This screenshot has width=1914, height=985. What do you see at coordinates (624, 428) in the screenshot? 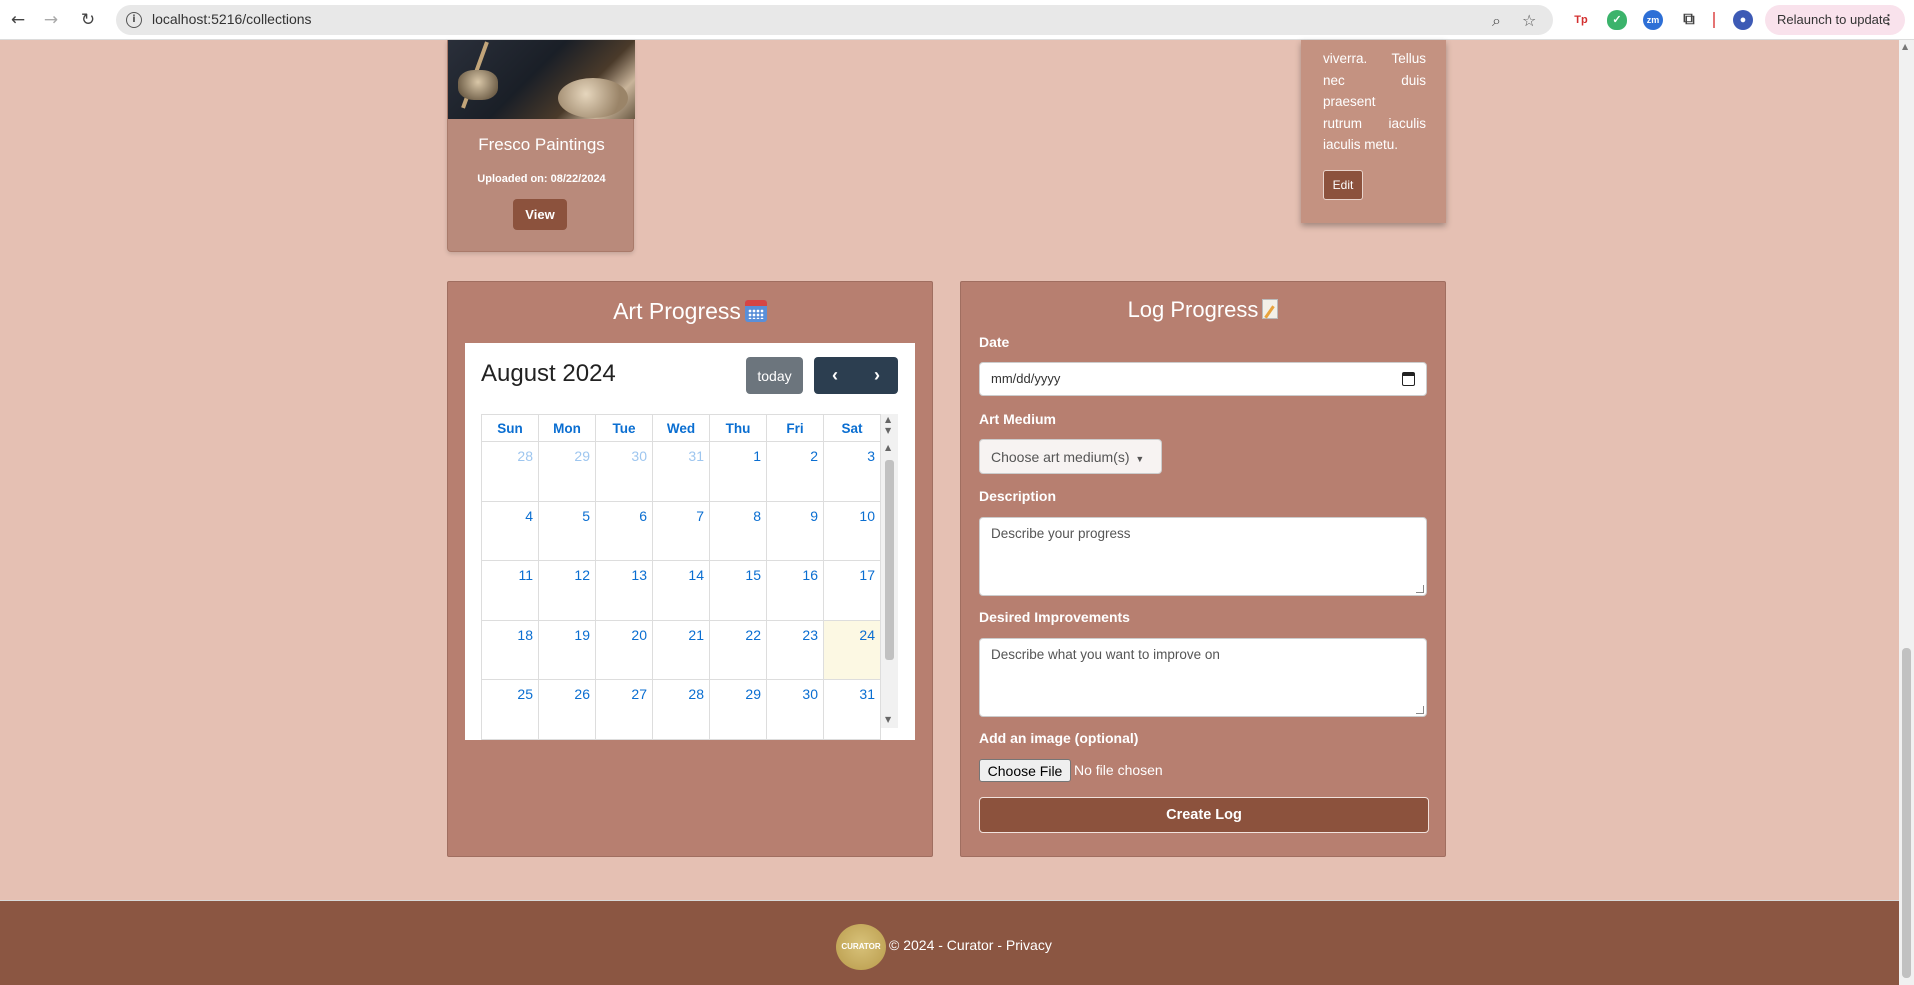
I see `weekday-header: Tue` at bounding box center [624, 428].